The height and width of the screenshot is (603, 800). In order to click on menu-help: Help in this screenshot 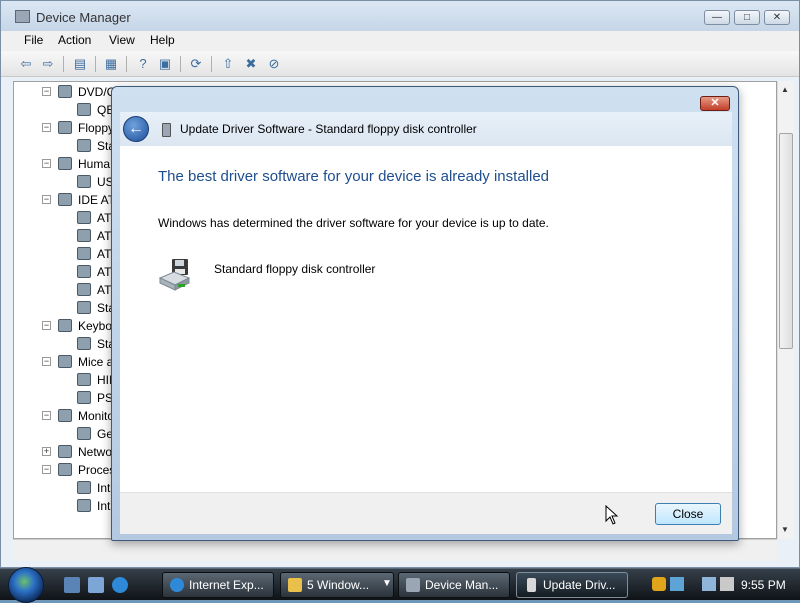, I will do `click(162, 40)`.